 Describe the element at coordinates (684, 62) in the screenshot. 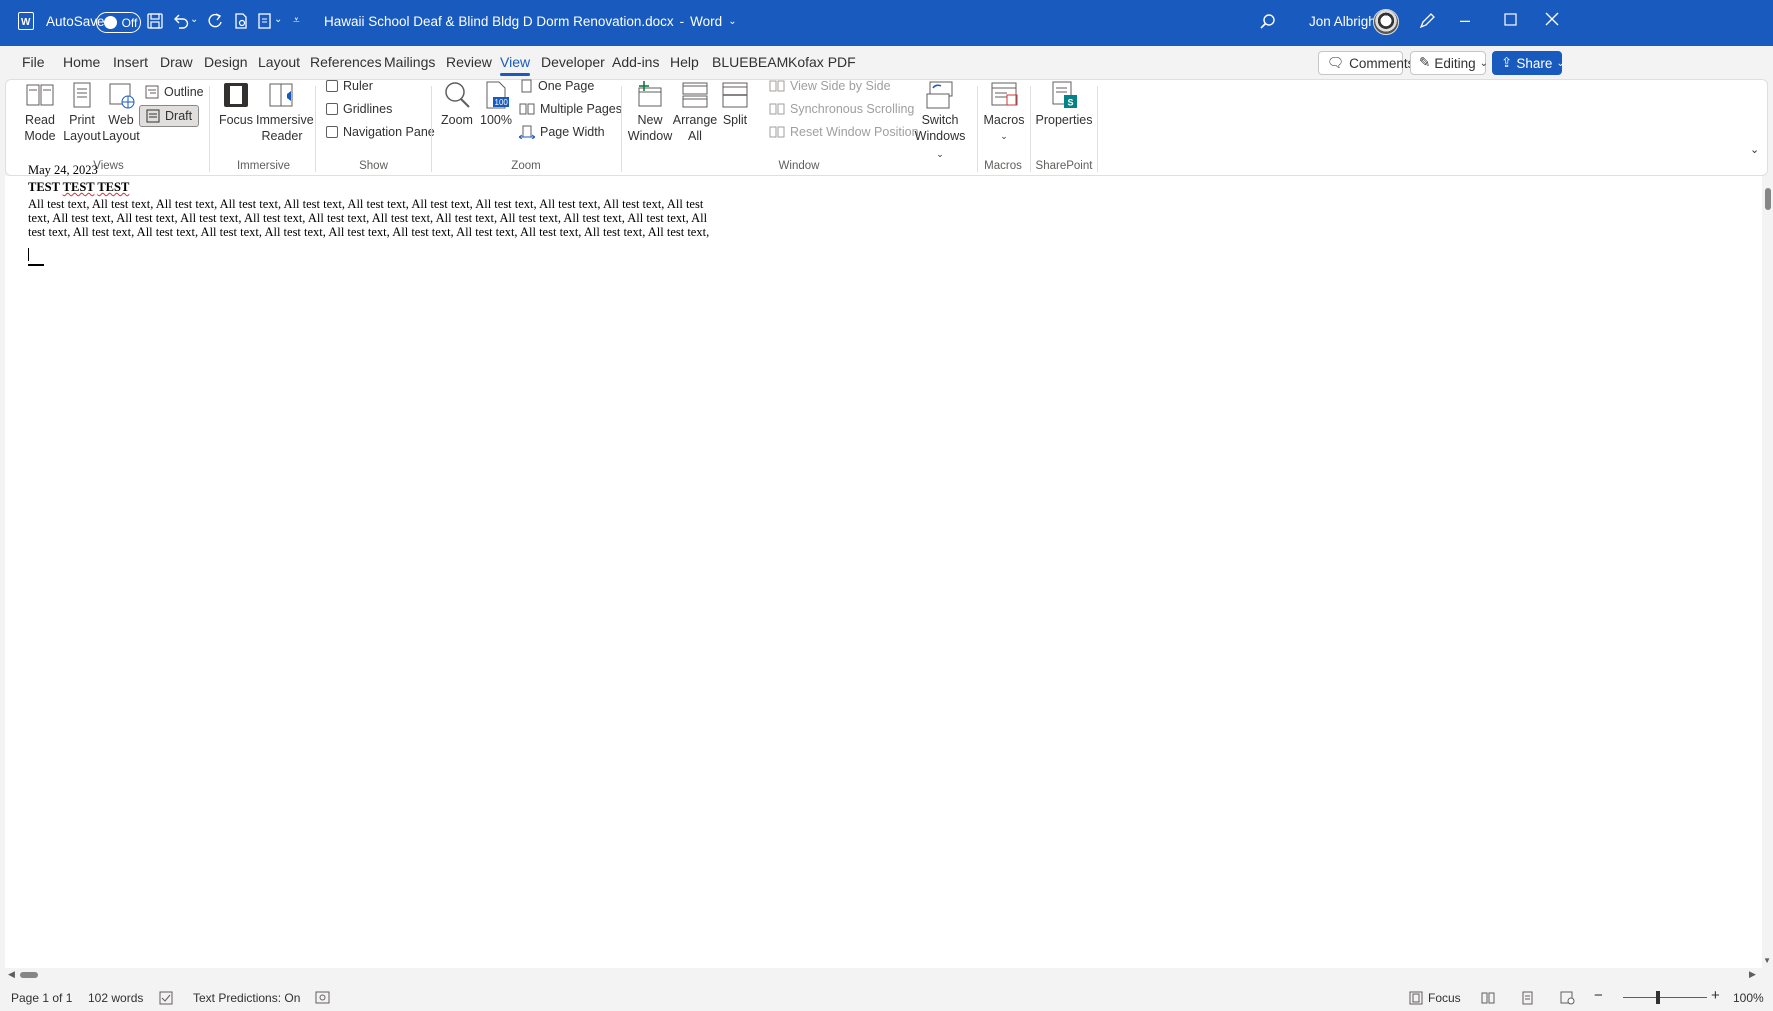

I see `tab-help: Help` at that location.